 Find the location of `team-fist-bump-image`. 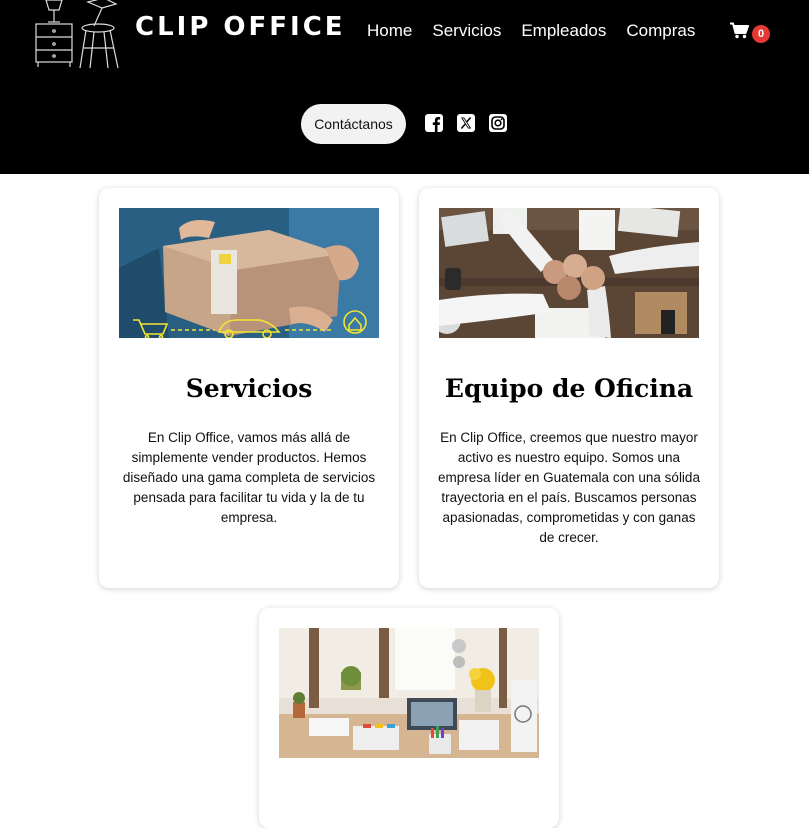

team-fist-bump-image is located at coordinates (569, 273).